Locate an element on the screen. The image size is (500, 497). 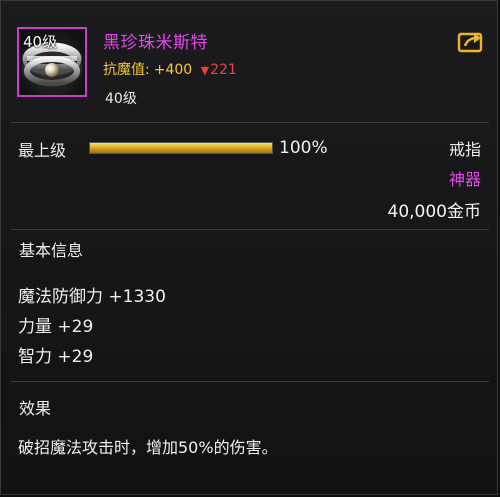
effect-text: 破招魔法攻击时，增加50%的伤害。 is located at coordinates (148, 447).